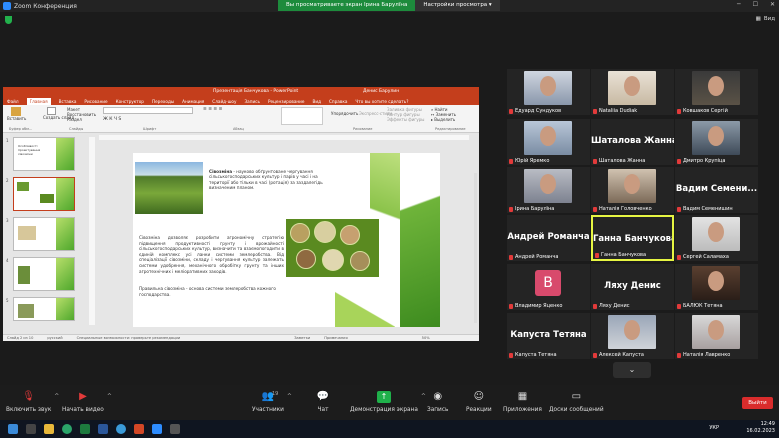  Describe the element at coordinates (121, 429) in the screenshot. I see `edge-icon` at that location.